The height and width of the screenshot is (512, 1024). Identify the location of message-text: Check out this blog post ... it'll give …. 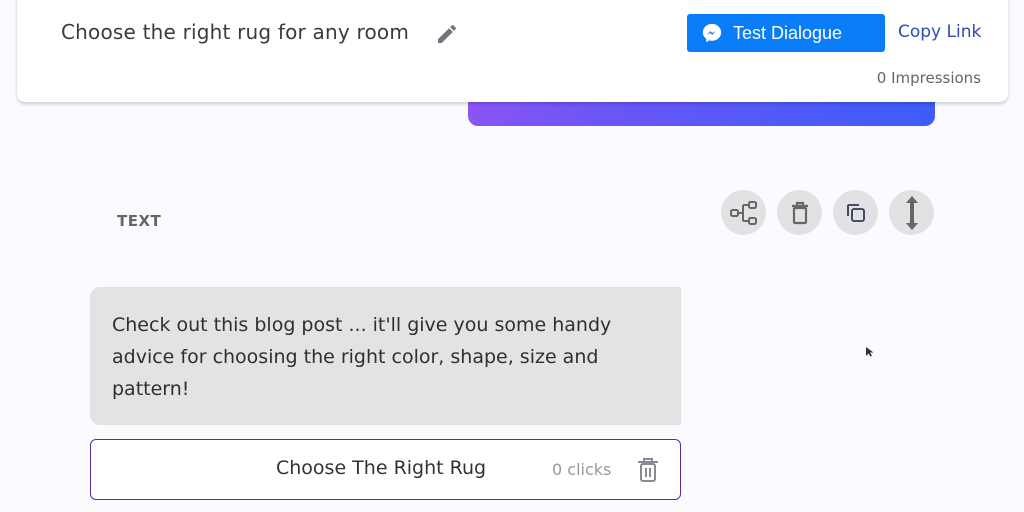
(362, 357).